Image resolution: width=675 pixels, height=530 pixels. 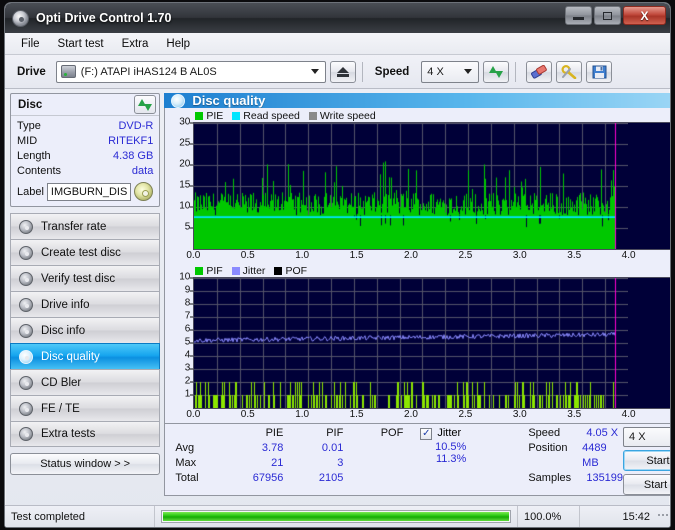 What do you see at coordinates (85, 141) in the screenshot?
I see `disc-row-mid: MID RITEKF1` at bounding box center [85, 141].